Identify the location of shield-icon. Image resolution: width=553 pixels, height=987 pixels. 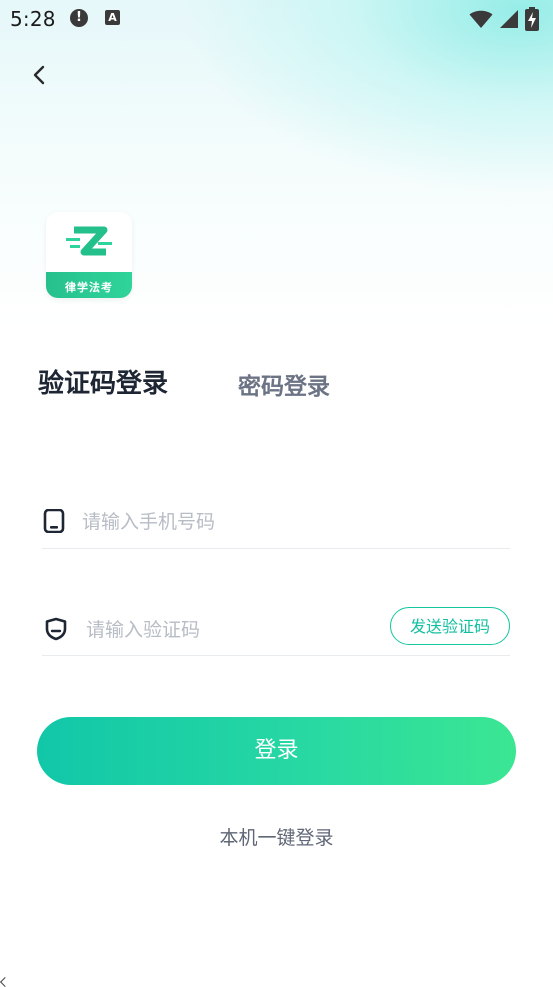
(56, 629).